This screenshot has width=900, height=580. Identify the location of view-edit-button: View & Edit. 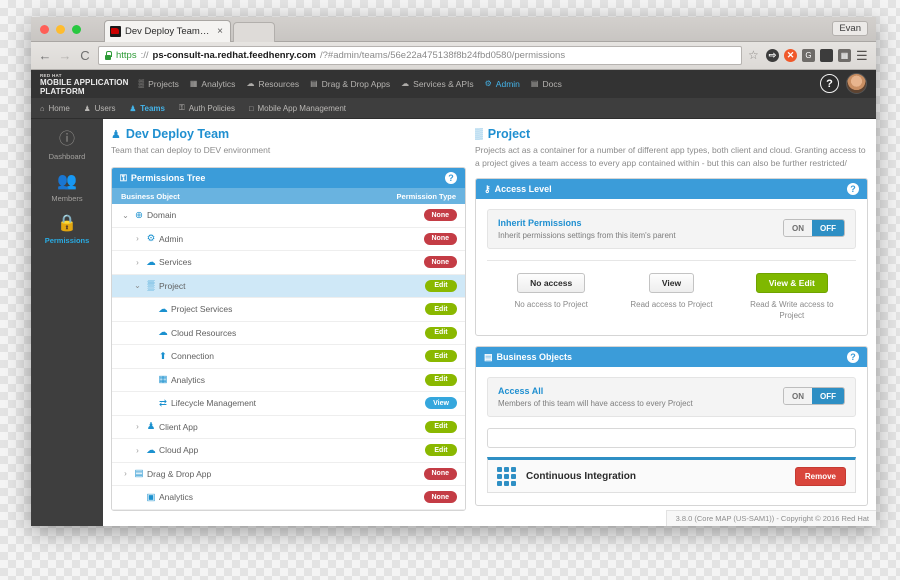
(791, 283).